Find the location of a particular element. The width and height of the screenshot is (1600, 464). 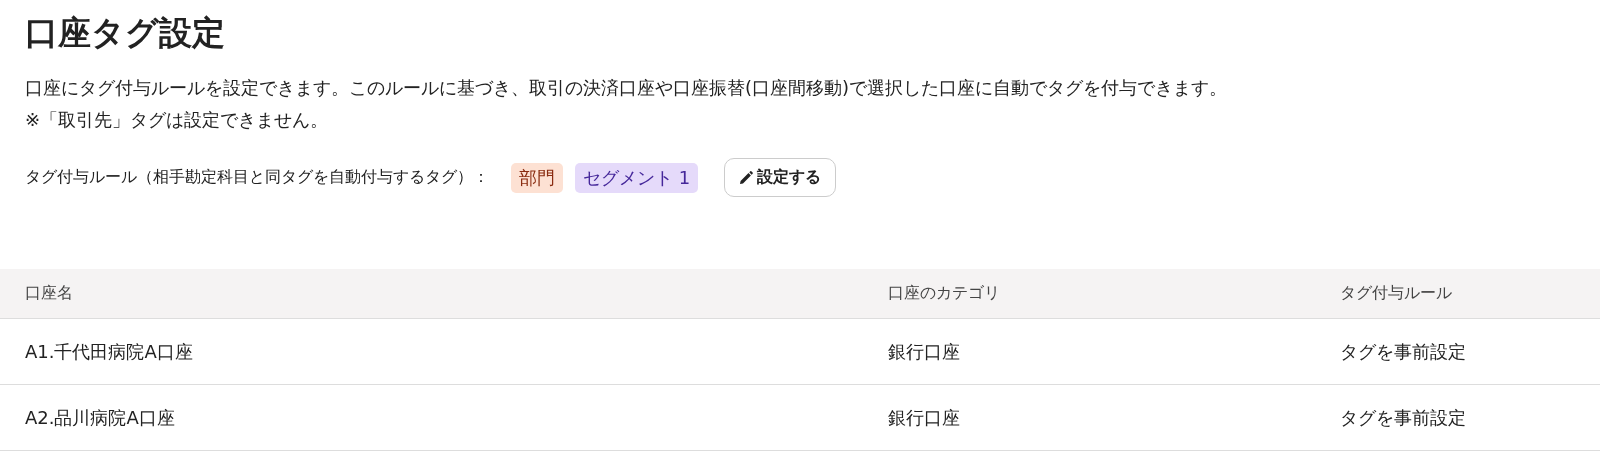

column-header: タグ付与ルール is located at coordinates (1396, 293).